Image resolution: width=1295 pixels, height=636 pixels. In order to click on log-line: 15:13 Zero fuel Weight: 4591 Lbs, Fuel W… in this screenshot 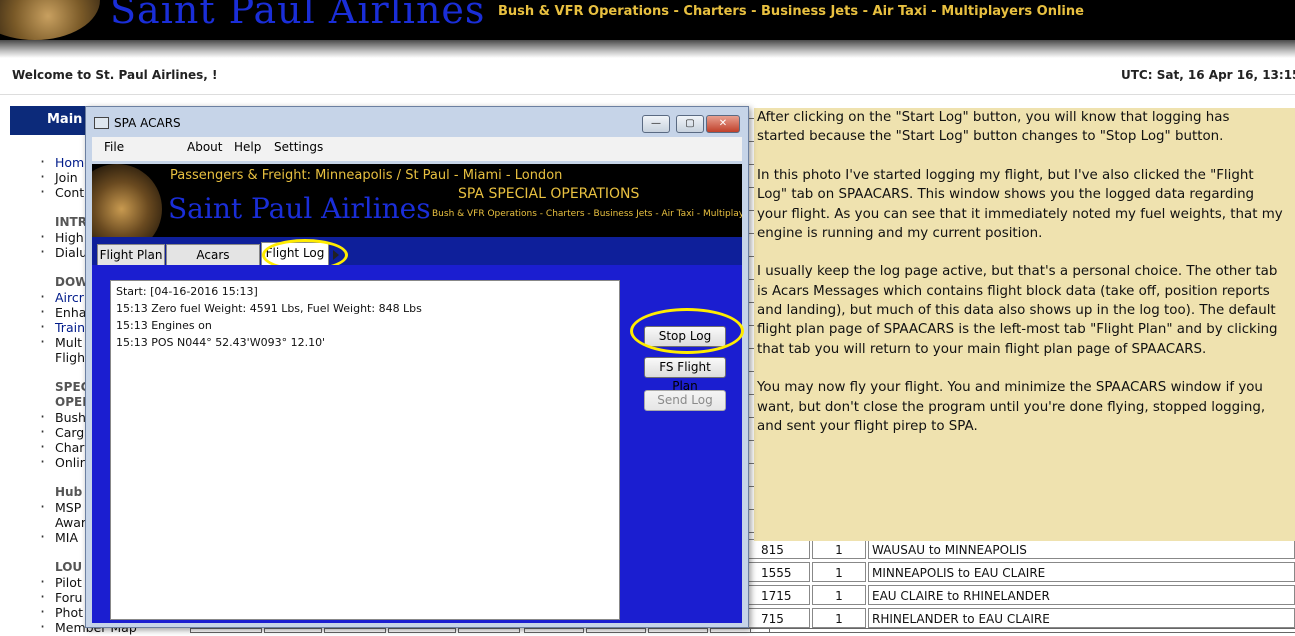, I will do `click(269, 308)`.